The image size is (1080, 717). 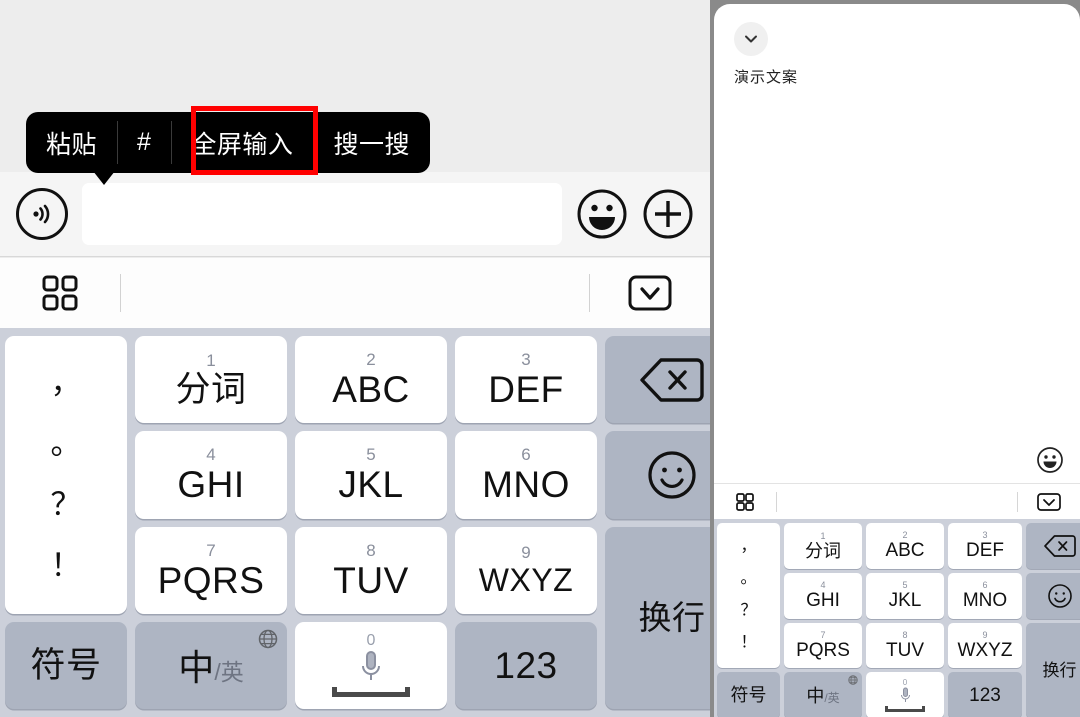 What do you see at coordinates (897, 460) in the screenshot?
I see `right-emoji-row` at bounding box center [897, 460].